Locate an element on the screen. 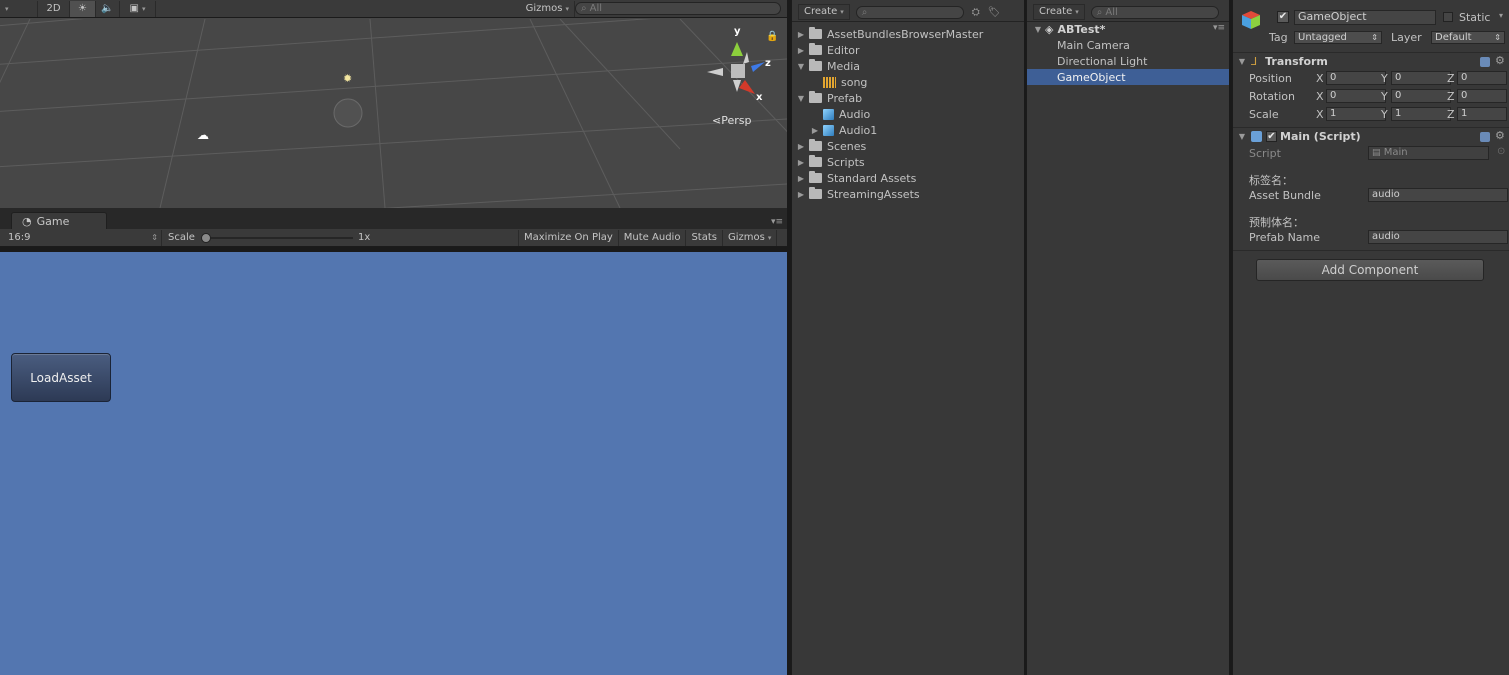 The width and height of the screenshot is (1509, 675). project-item: ▶ Audio1 is located at coordinates (908, 130).